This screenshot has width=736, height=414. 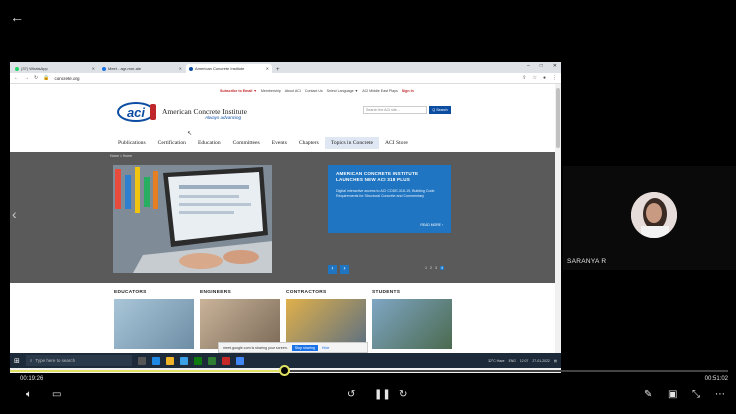 What do you see at coordinates (284, 370) in the screenshot?
I see `progress-knob` at bounding box center [284, 370].